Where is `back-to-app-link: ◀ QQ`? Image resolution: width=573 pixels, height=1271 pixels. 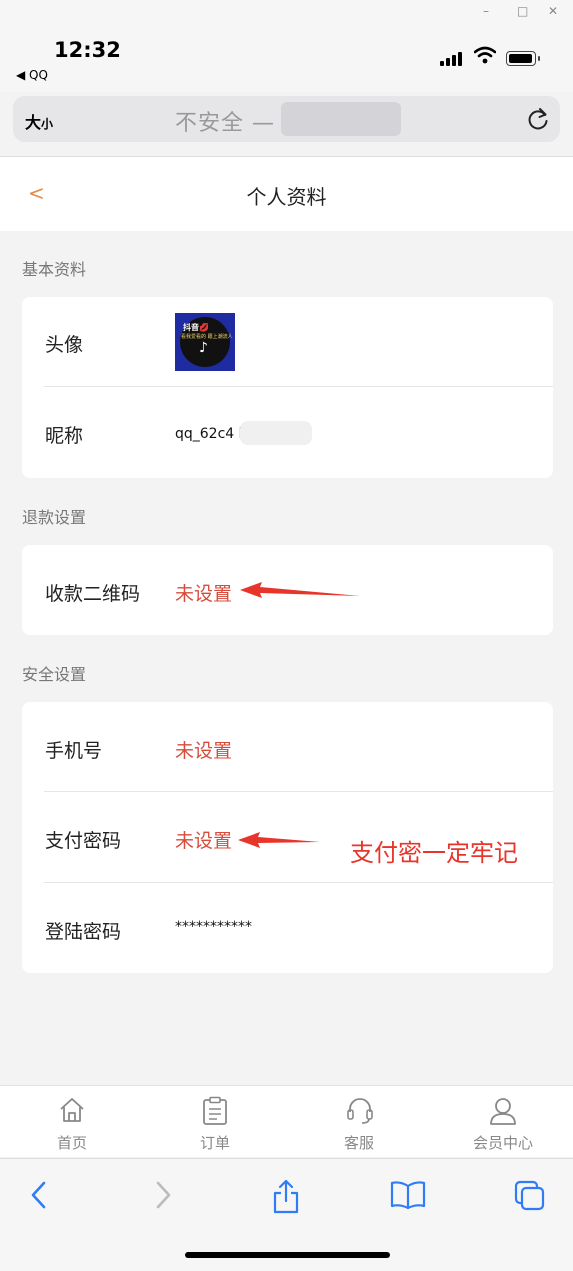
back-to-app-link: ◀ QQ is located at coordinates (32, 75).